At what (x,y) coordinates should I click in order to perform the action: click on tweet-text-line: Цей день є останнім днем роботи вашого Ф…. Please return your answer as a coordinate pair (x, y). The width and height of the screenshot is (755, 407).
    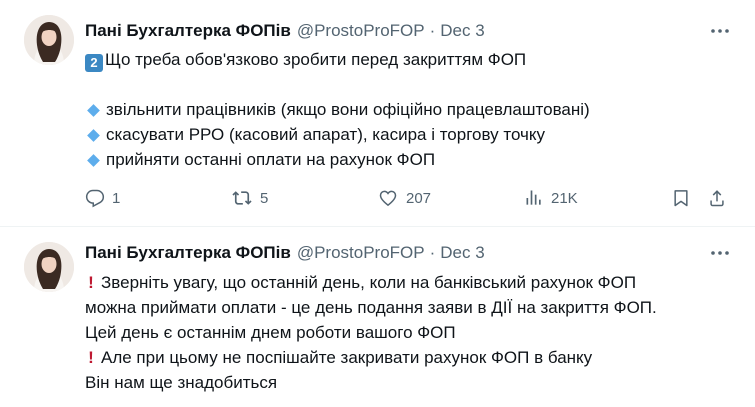
    Looking at the image, I should click on (410, 332).